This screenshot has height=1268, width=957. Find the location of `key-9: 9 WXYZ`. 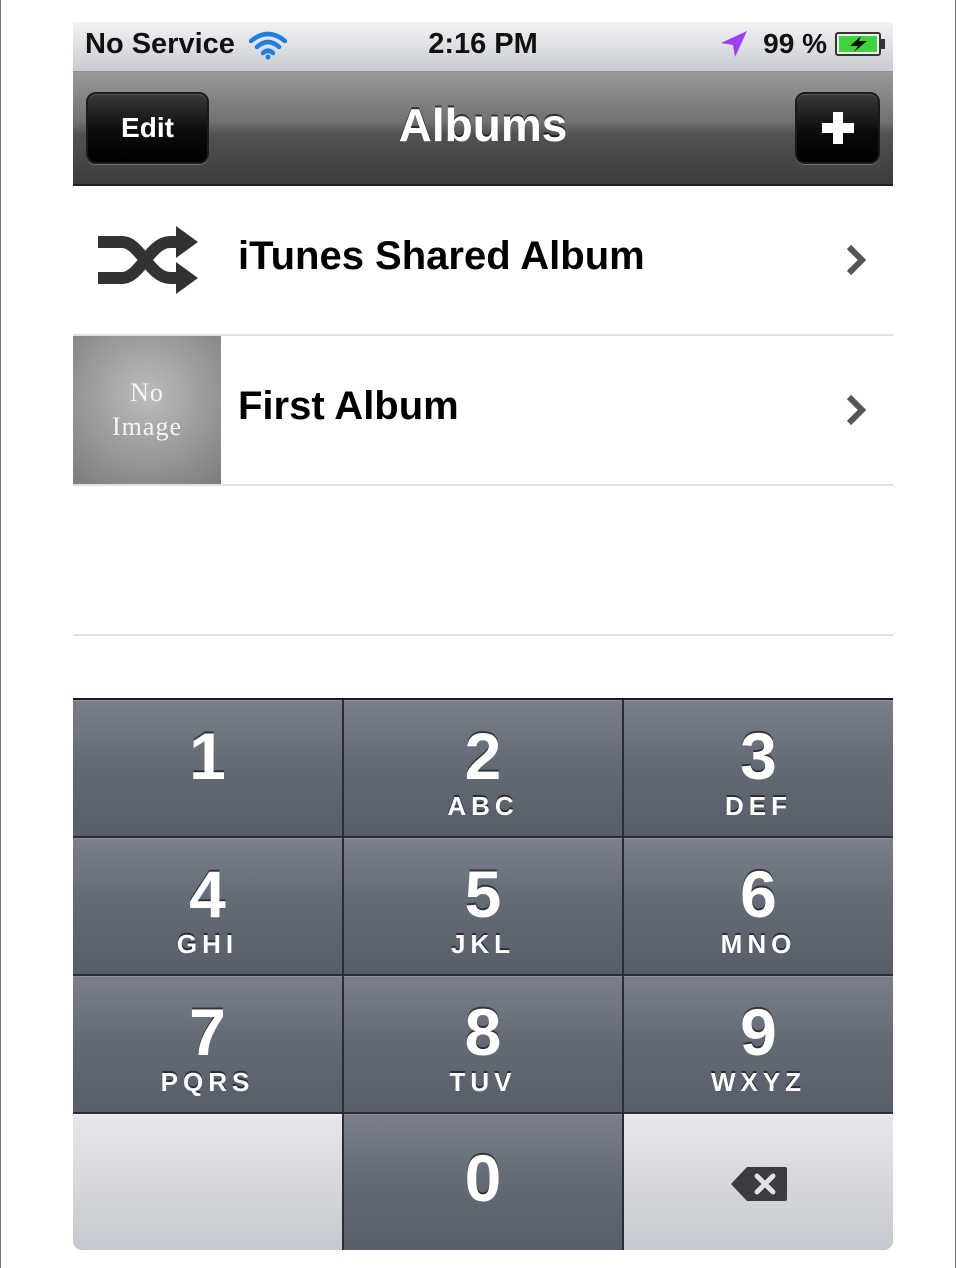

key-9: 9 WXYZ is located at coordinates (758, 1044).